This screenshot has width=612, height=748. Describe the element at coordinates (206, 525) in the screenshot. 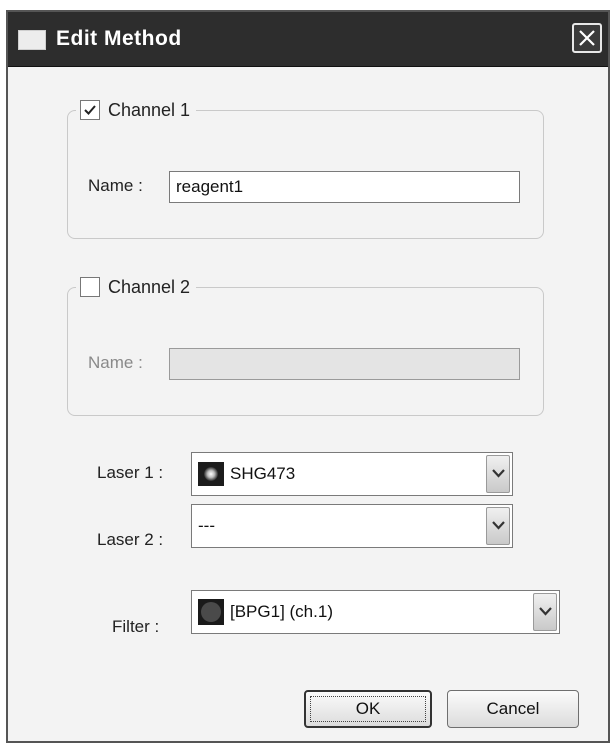

I see `laser2-text: ---` at that location.